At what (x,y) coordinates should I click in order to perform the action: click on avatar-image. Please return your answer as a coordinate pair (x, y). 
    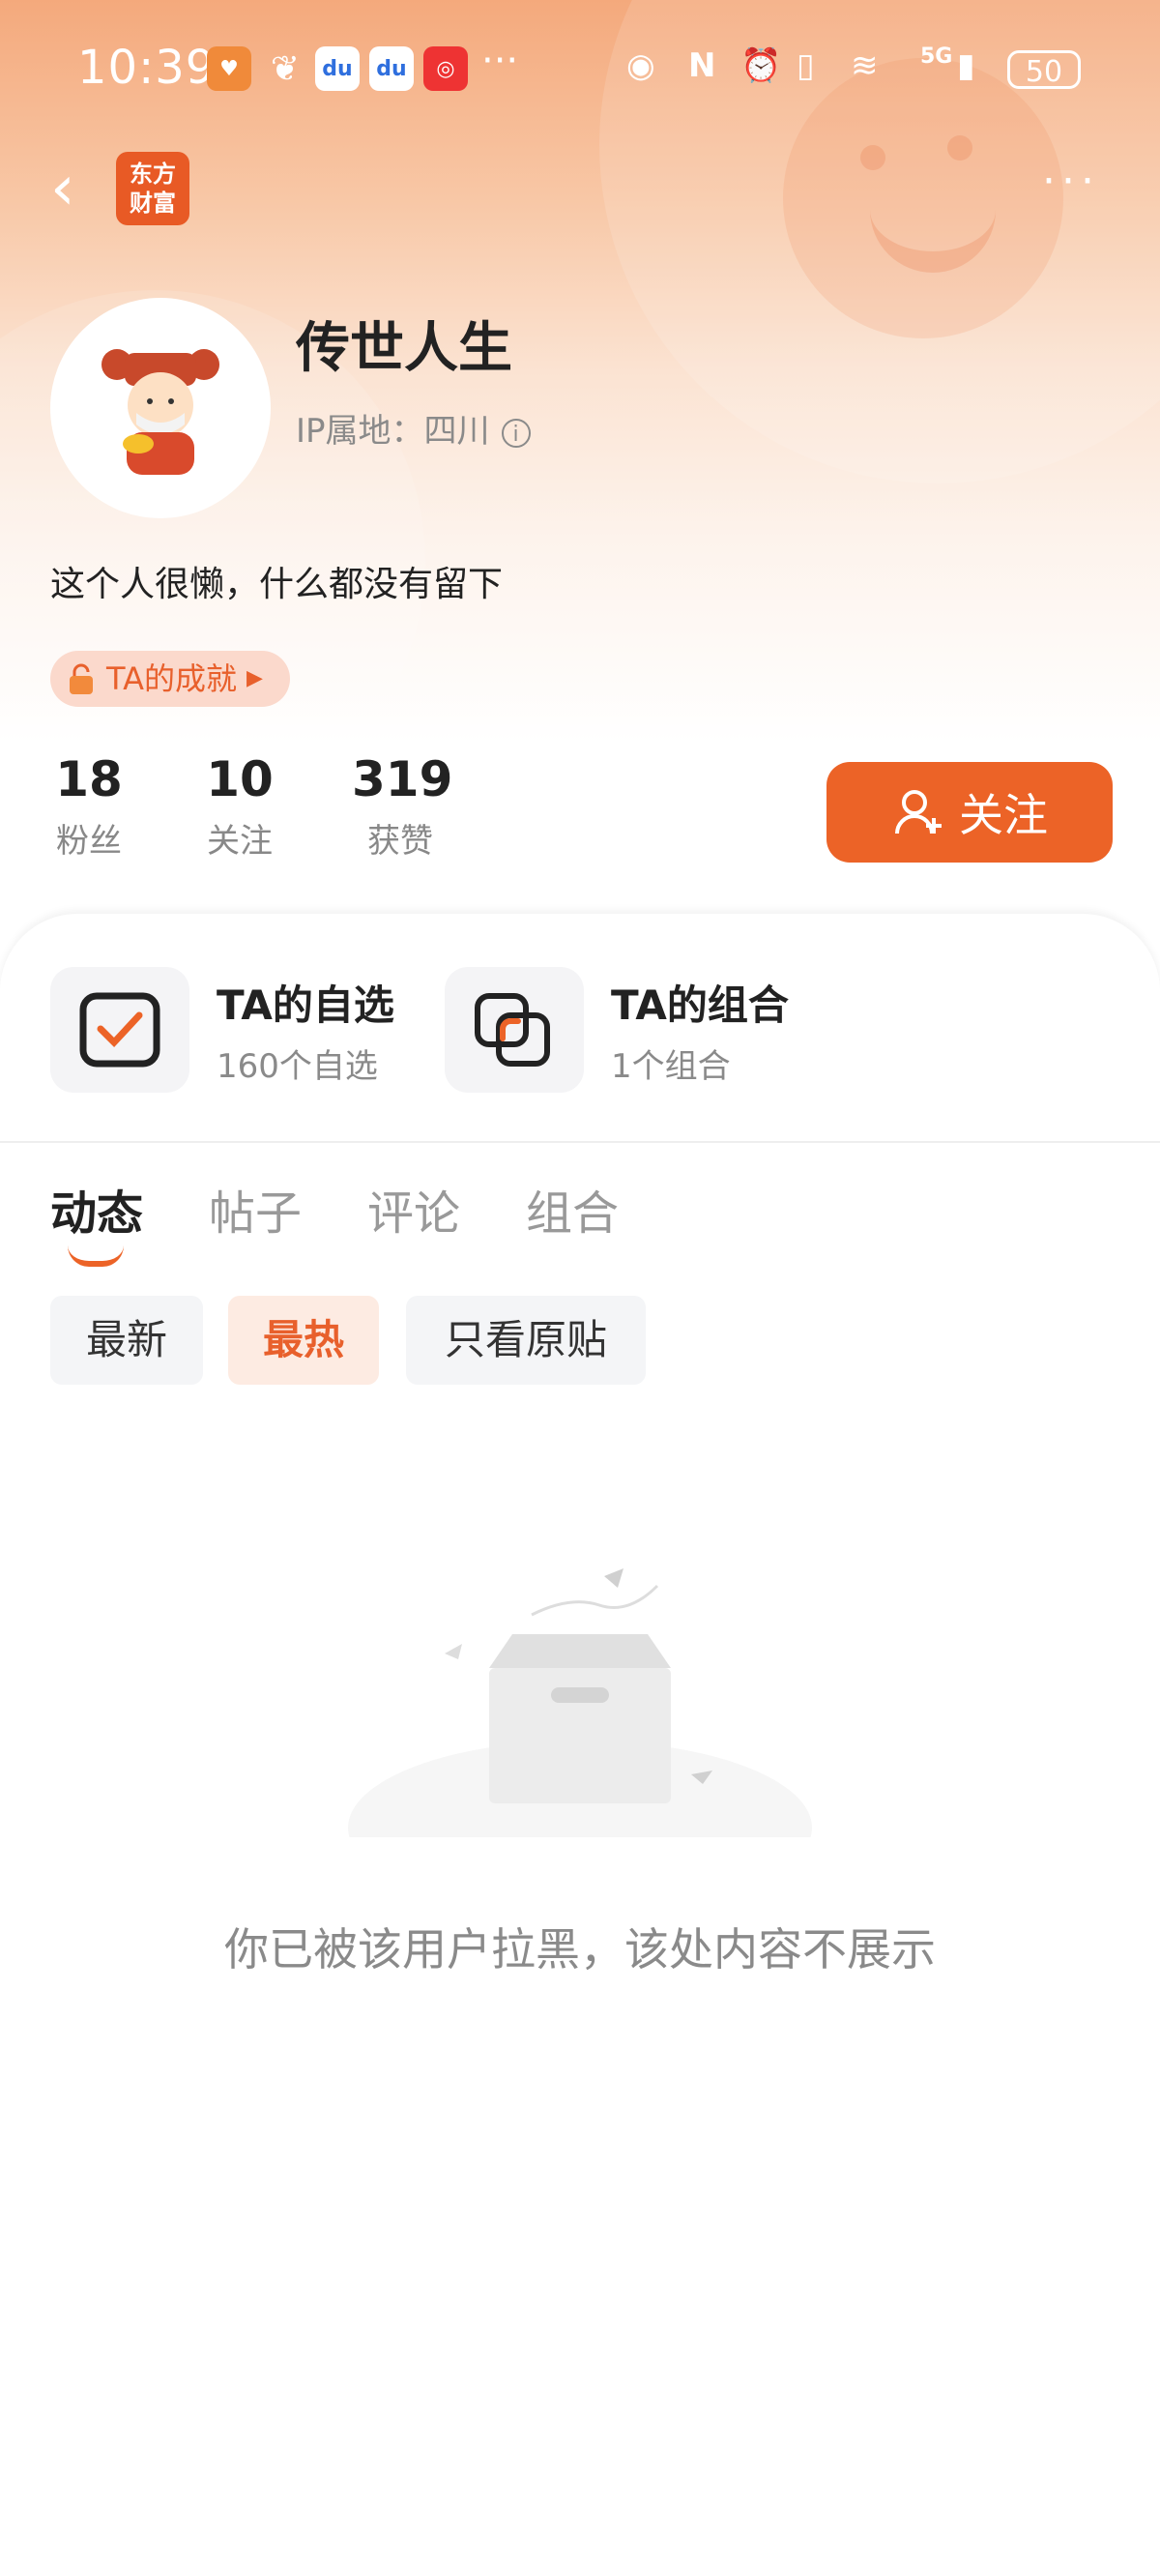
    Looking at the image, I should click on (160, 412).